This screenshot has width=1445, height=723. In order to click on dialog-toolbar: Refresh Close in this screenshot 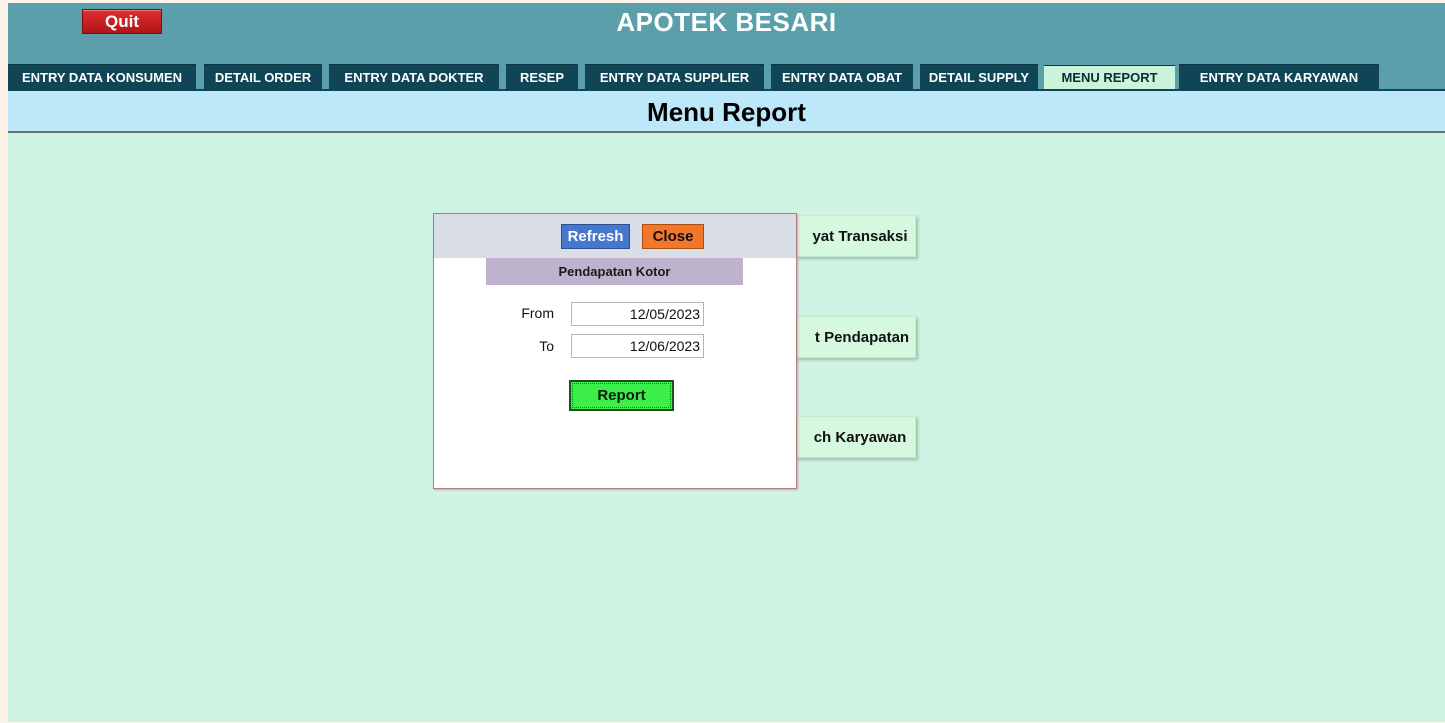, I will do `click(615, 236)`.